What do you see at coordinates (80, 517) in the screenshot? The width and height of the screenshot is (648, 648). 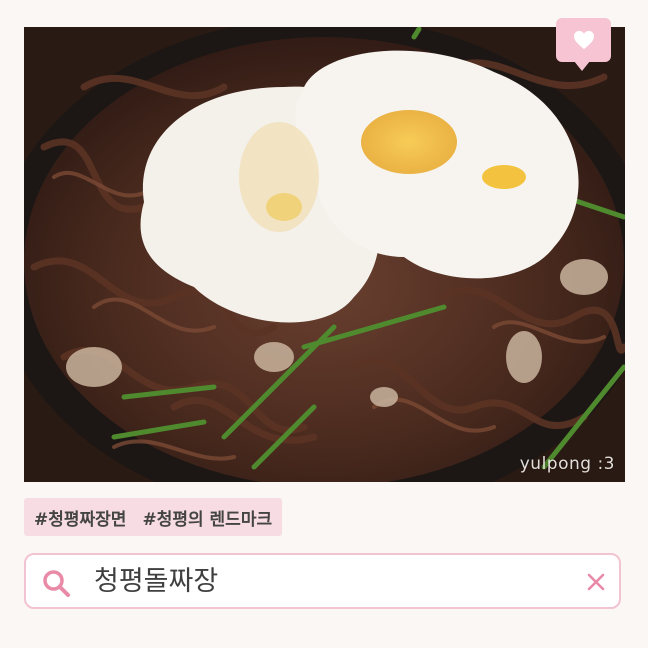 I see `hashtag: #청평짜장면` at bounding box center [80, 517].